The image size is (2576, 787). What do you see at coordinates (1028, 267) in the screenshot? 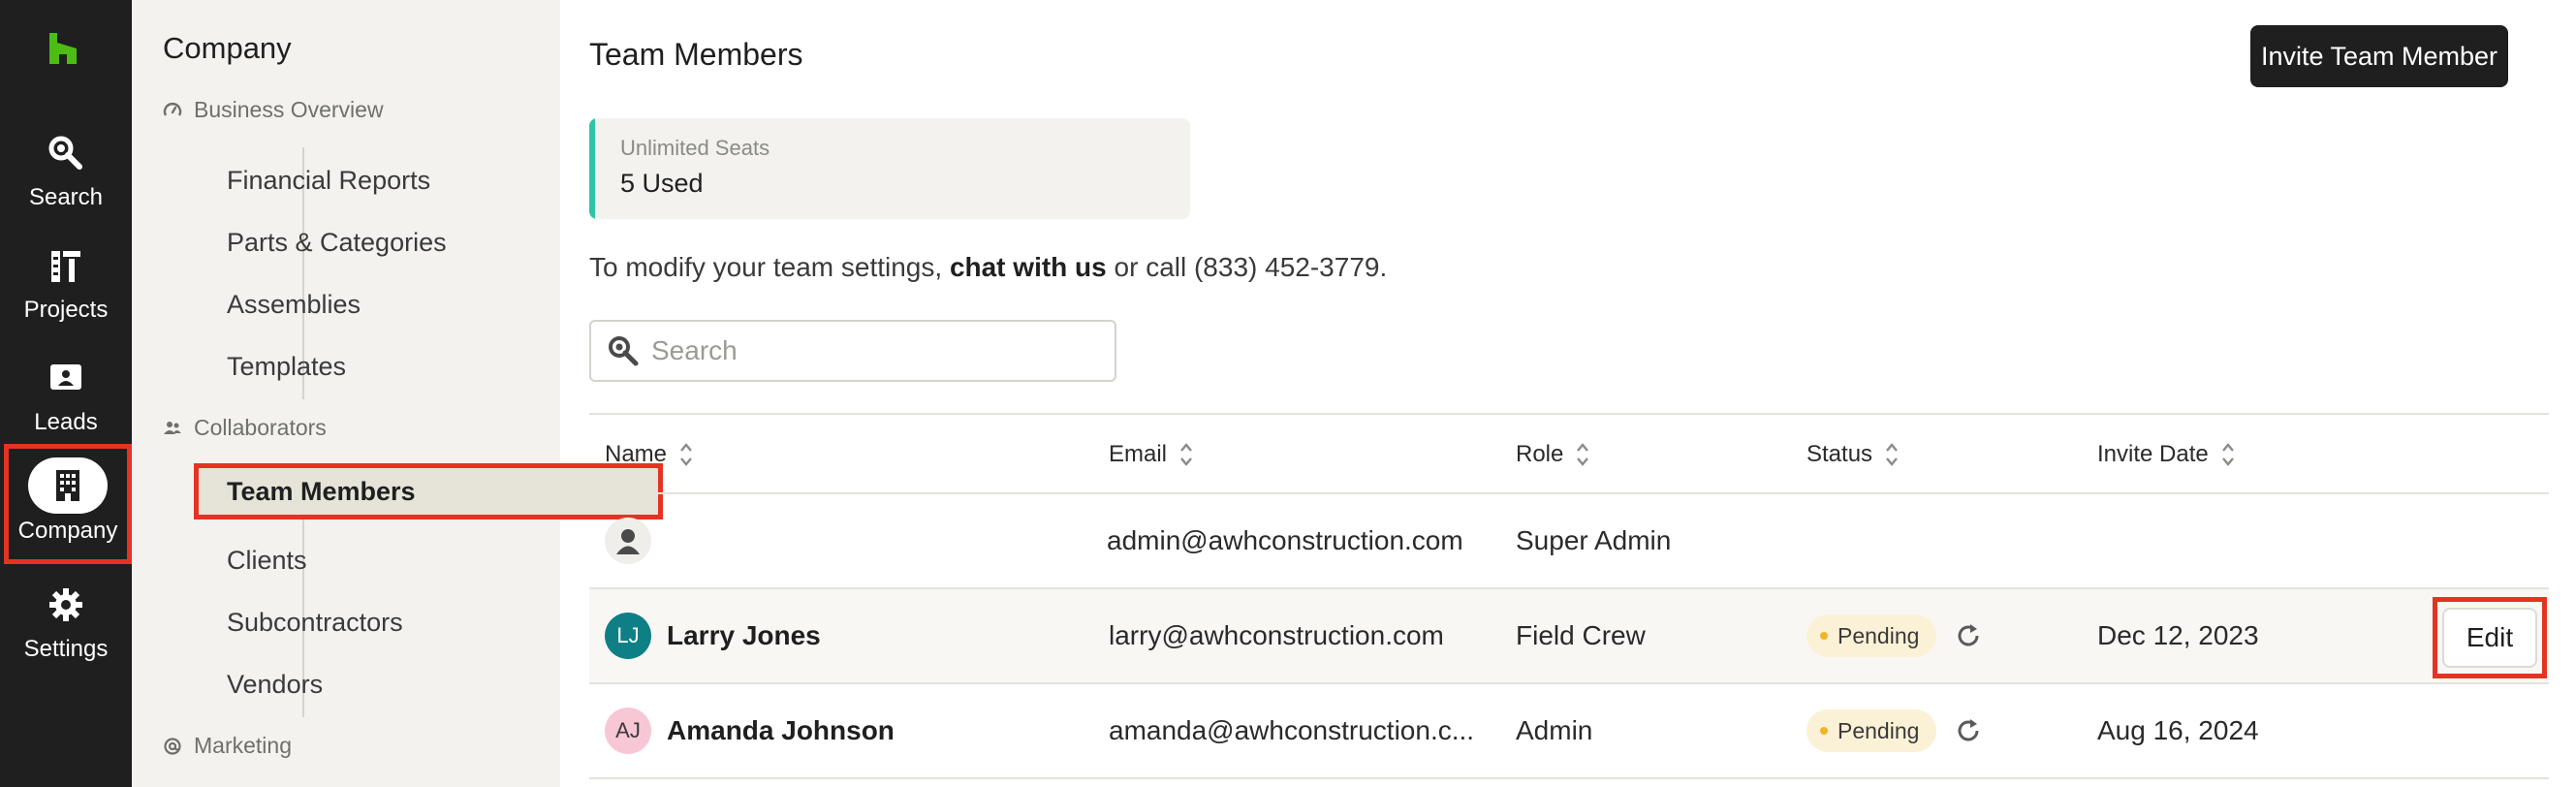
I see `chat-with-us-link: chat with us` at bounding box center [1028, 267].